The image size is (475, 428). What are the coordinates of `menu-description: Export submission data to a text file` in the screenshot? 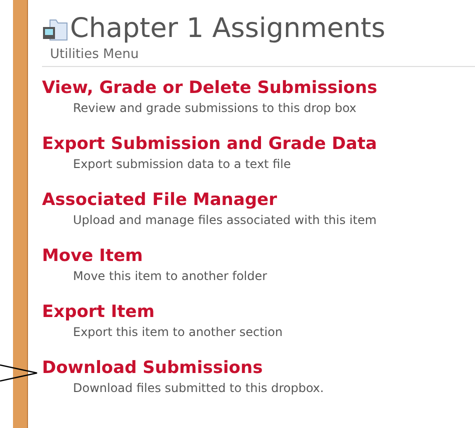 It's located at (181, 164).